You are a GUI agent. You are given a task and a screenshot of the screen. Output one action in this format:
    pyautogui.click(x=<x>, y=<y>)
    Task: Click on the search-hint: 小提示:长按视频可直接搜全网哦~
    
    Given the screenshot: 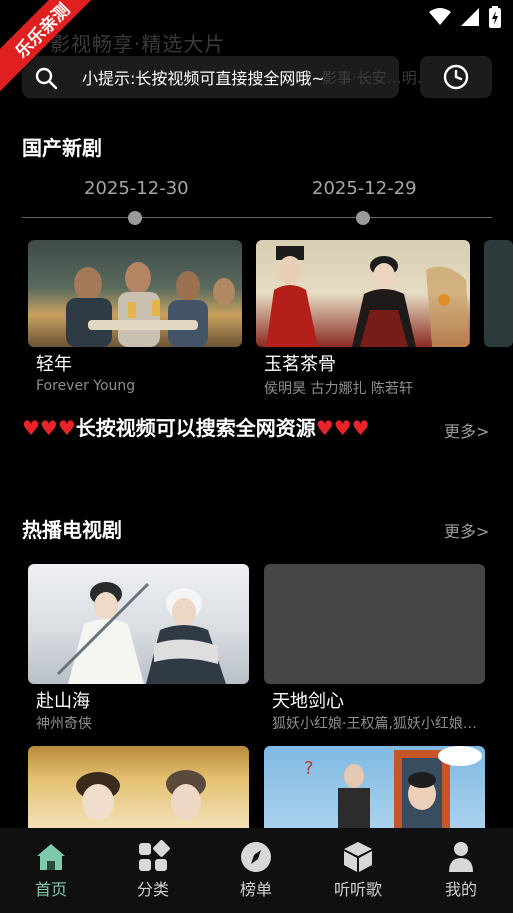 What is the action you would take?
    pyautogui.click(x=203, y=78)
    